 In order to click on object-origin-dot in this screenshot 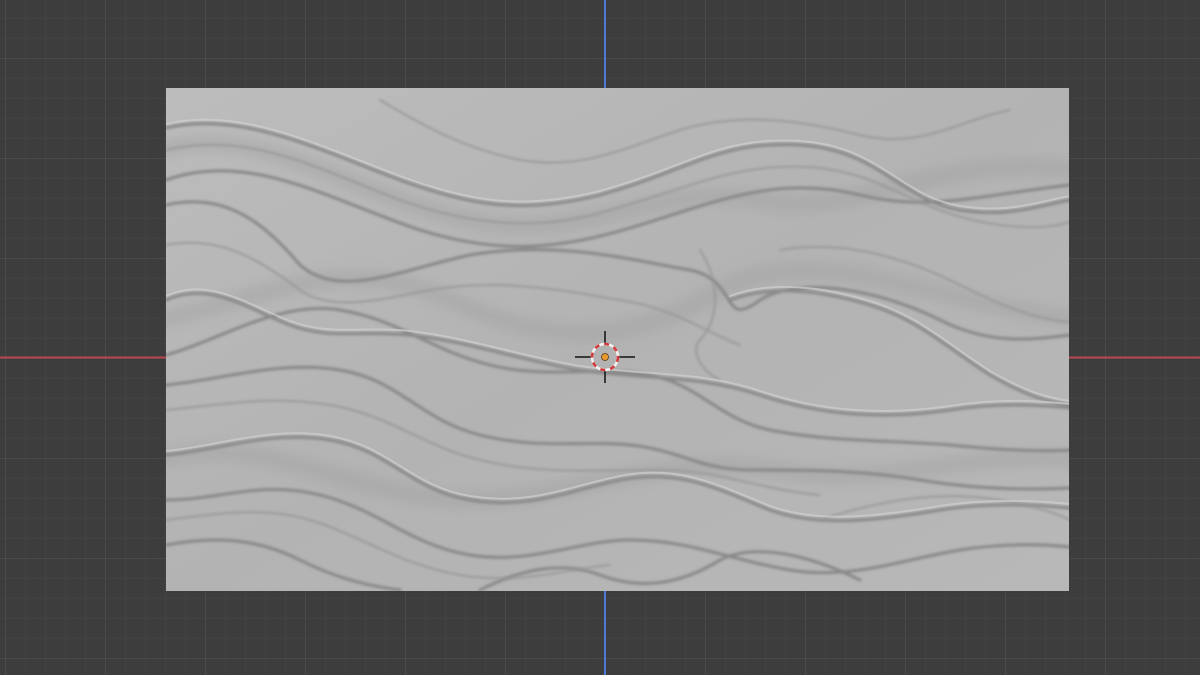, I will do `click(605, 357)`.